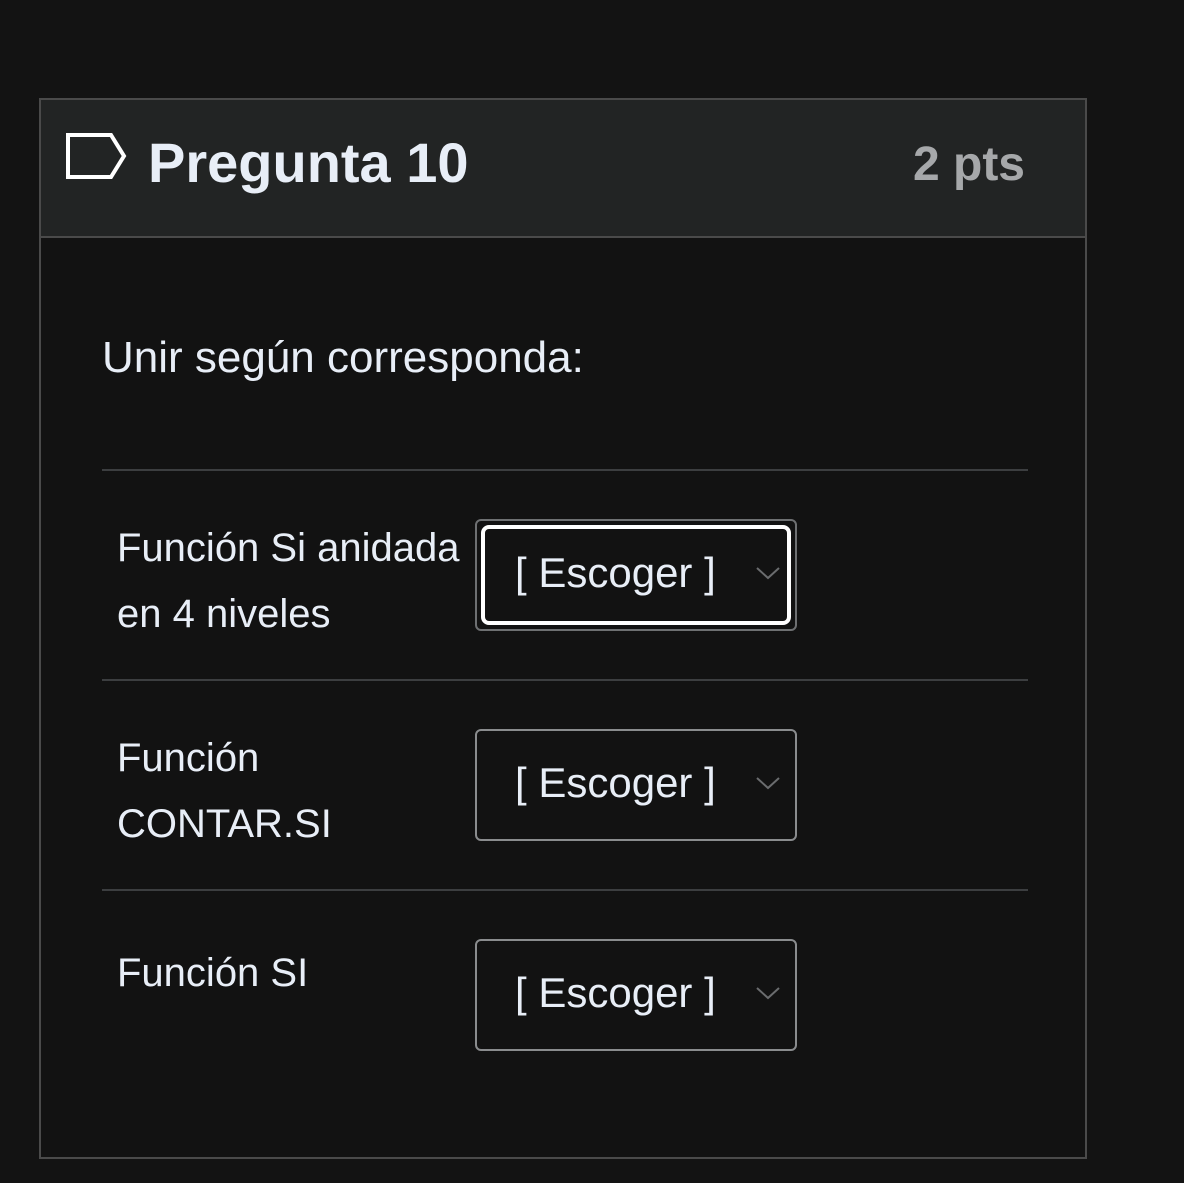  What do you see at coordinates (224, 791) in the screenshot?
I see `match-label: Función CONTAR.SI` at bounding box center [224, 791].